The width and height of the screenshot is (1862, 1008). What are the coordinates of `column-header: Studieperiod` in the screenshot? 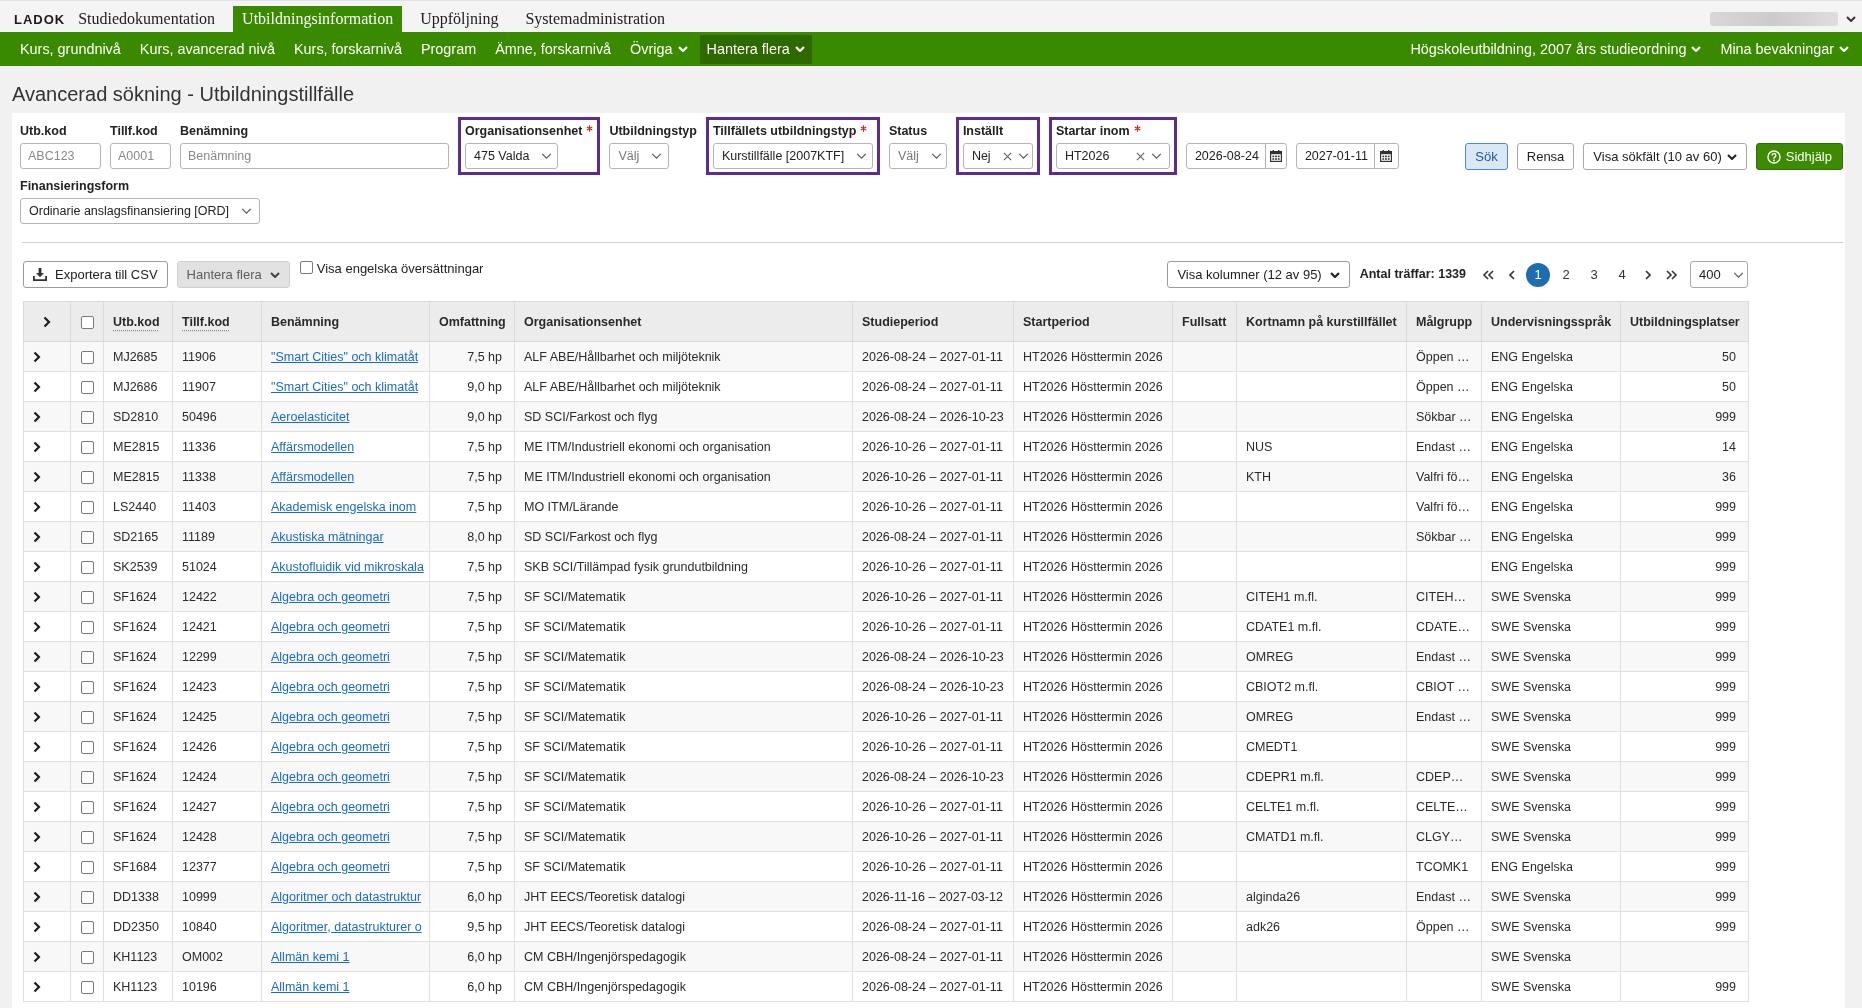 It's located at (933, 321).